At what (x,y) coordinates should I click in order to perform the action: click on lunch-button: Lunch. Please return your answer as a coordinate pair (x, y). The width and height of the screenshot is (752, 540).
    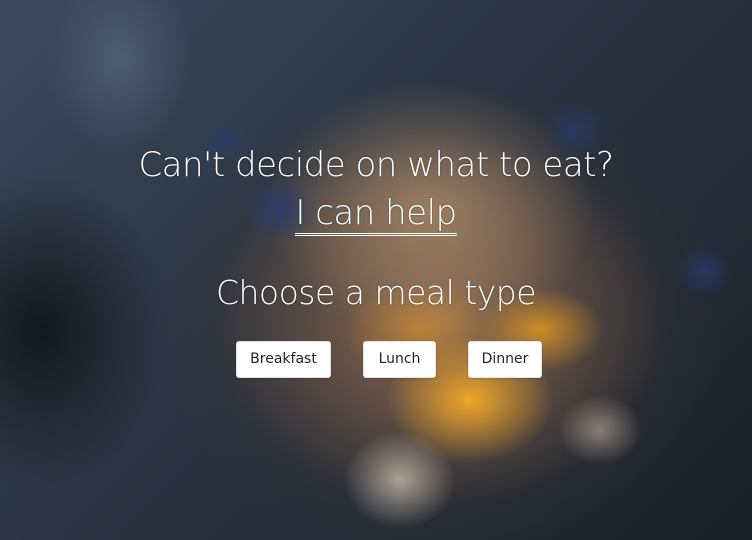
    Looking at the image, I should click on (399, 359).